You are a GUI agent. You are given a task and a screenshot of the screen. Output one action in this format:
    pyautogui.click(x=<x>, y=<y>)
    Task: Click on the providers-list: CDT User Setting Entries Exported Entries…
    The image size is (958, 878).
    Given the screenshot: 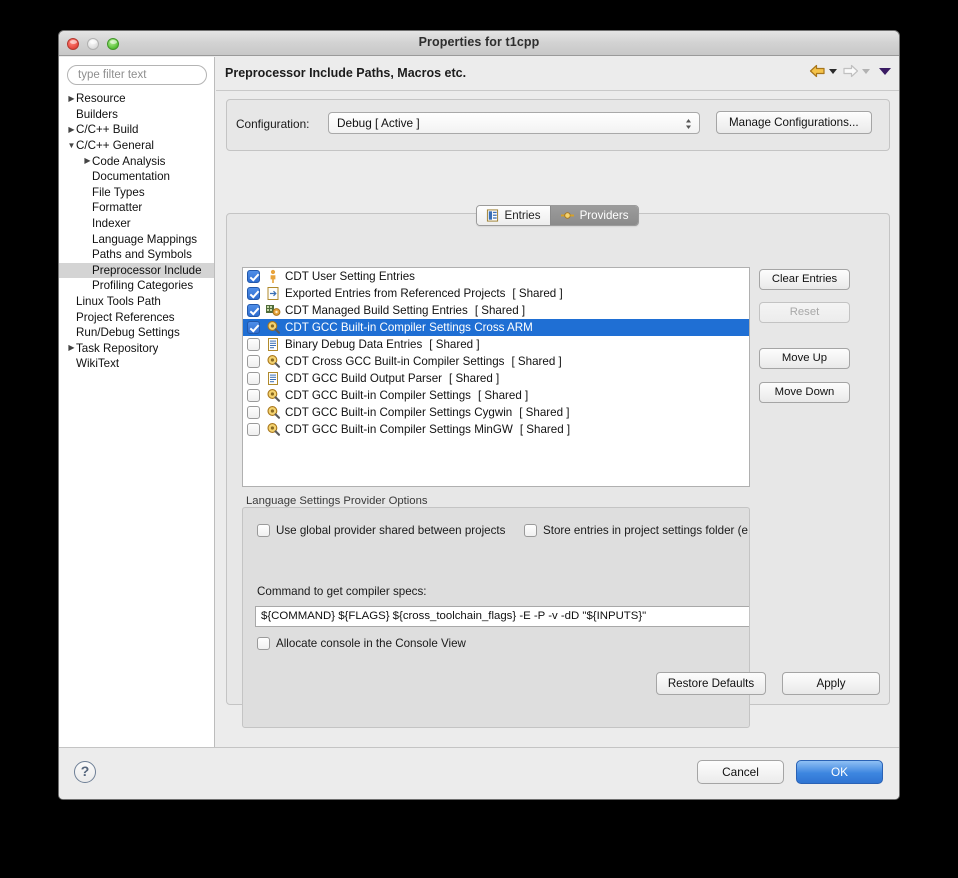 What is the action you would take?
    pyautogui.click(x=496, y=377)
    